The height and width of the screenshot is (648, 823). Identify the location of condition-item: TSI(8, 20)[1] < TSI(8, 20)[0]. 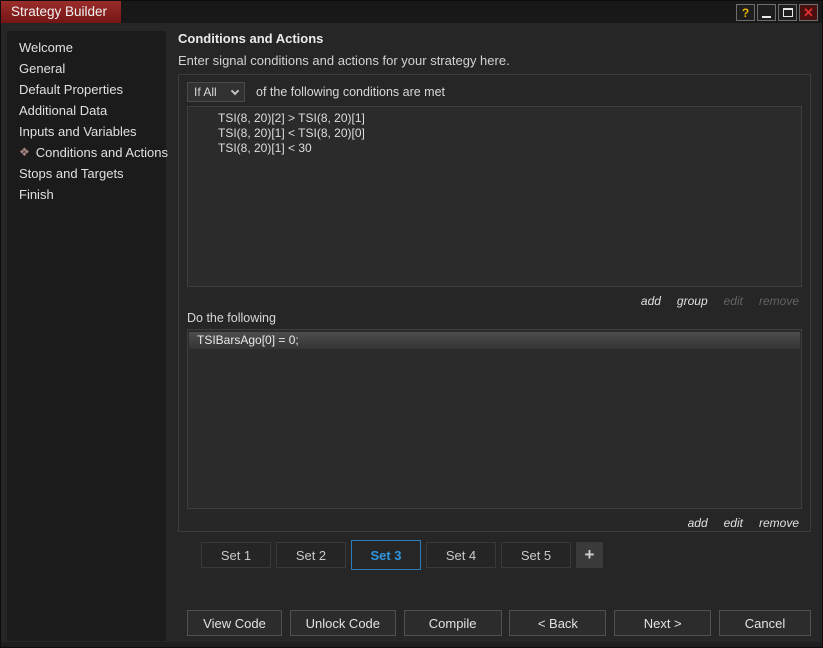
(494, 133).